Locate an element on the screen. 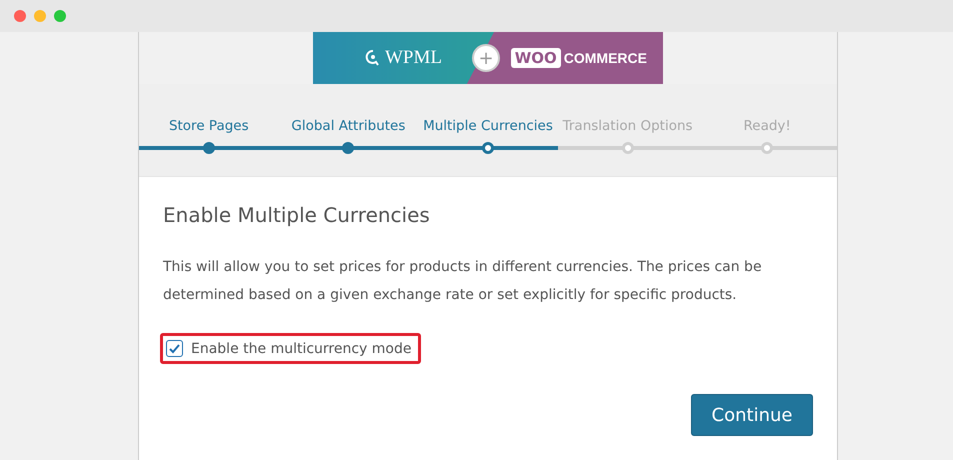 The height and width of the screenshot is (460, 953). step-label: Ready! is located at coordinates (767, 126).